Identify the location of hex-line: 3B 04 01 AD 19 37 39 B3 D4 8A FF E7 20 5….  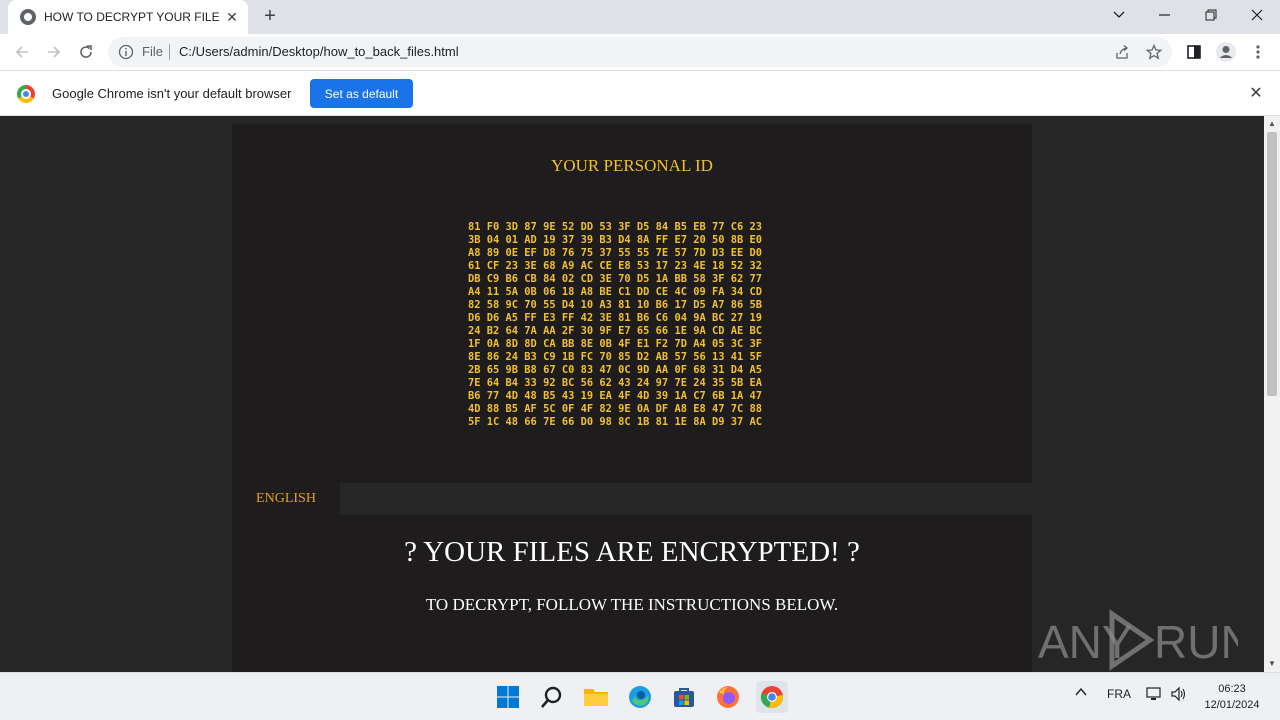
(615, 240).